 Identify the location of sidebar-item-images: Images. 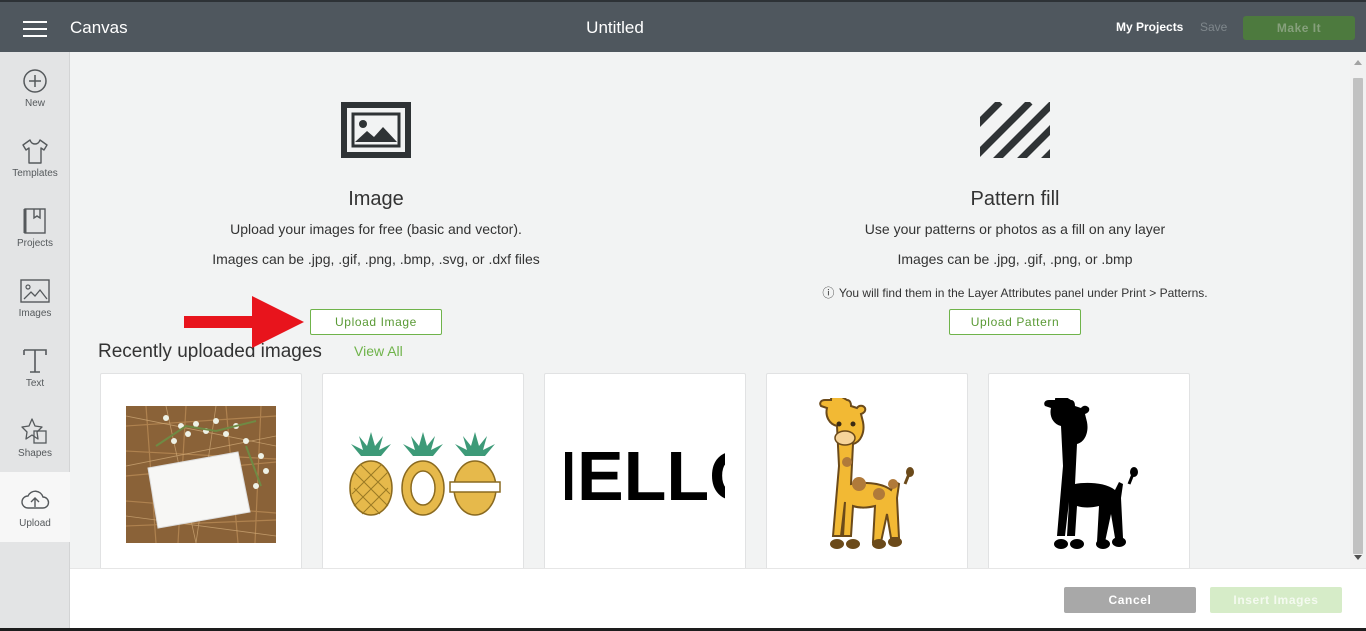
(35, 297).